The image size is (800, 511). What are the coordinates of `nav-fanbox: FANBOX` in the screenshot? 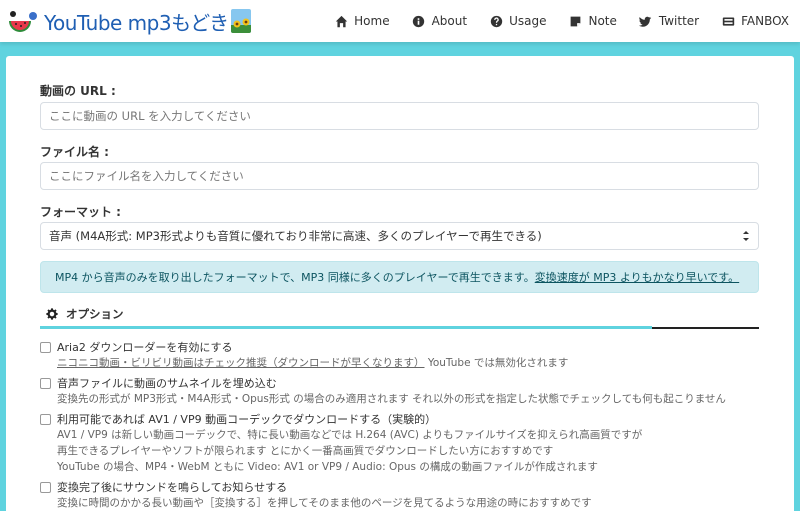 It's located at (755, 21).